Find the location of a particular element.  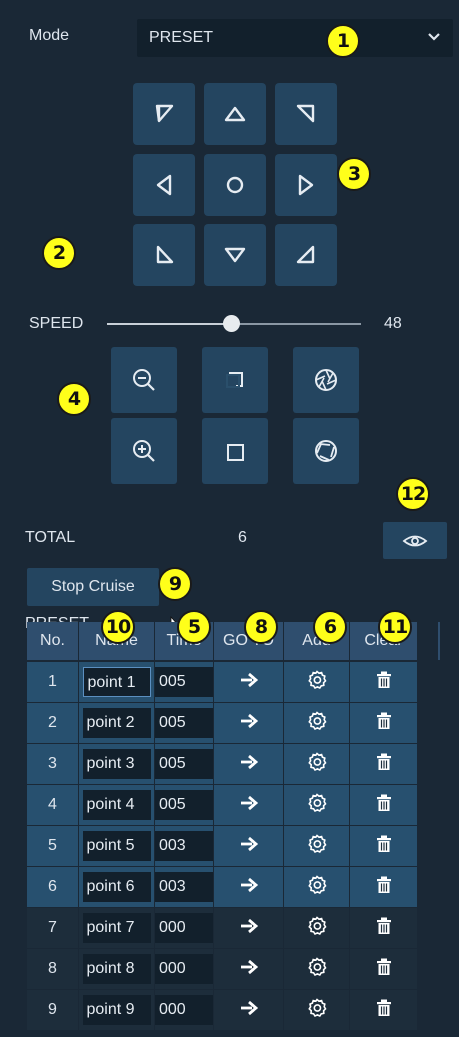

table-row: 5 point 5 003 is located at coordinates (222, 846).